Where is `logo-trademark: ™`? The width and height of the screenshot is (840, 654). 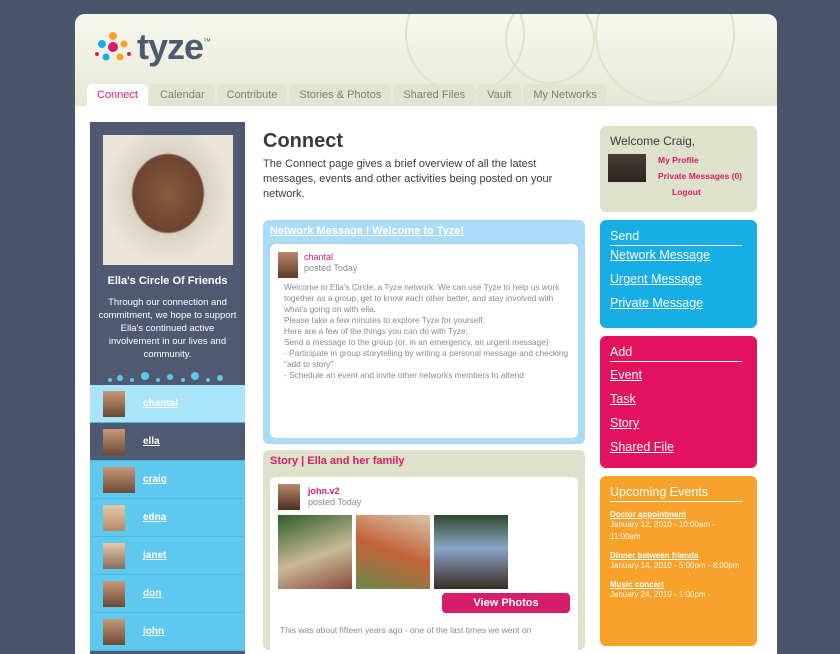 logo-trademark: ™ is located at coordinates (207, 41).